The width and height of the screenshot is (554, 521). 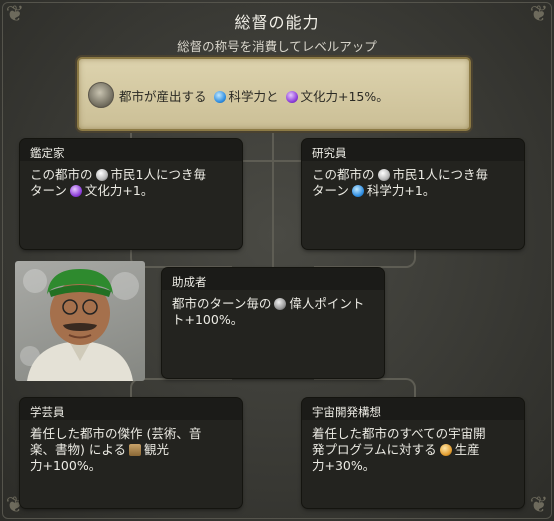 I want to click on panel-subtitle: 総督の称号を消費してレベルアップ, so click(x=277, y=46).